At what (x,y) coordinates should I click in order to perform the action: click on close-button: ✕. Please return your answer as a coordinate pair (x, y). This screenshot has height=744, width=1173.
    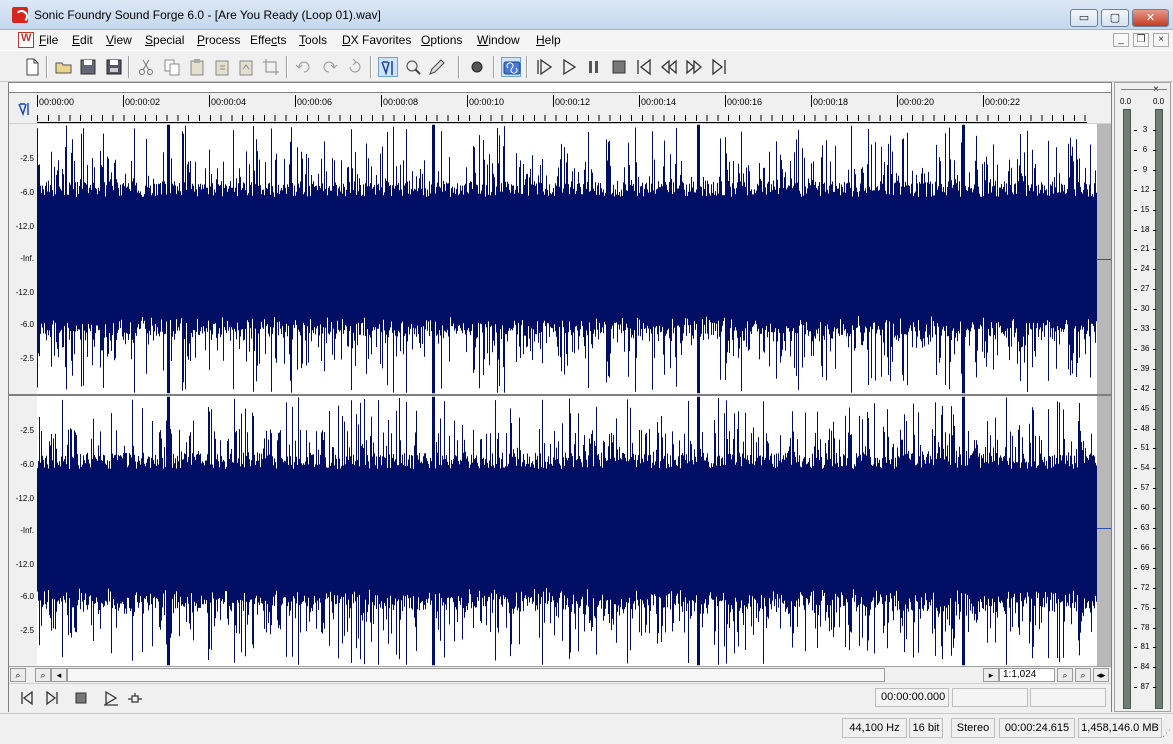
    Looking at the image, I should click on (1150, 18).